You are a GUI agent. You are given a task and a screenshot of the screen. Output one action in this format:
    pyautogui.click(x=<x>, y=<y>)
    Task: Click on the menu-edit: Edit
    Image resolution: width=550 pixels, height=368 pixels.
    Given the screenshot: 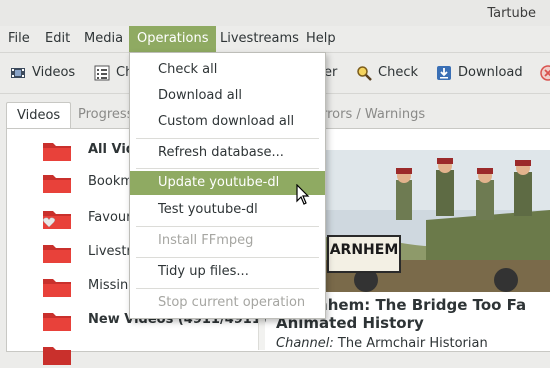 What is the action you would take?
    pyautogui.click(x=57, y=39)
    